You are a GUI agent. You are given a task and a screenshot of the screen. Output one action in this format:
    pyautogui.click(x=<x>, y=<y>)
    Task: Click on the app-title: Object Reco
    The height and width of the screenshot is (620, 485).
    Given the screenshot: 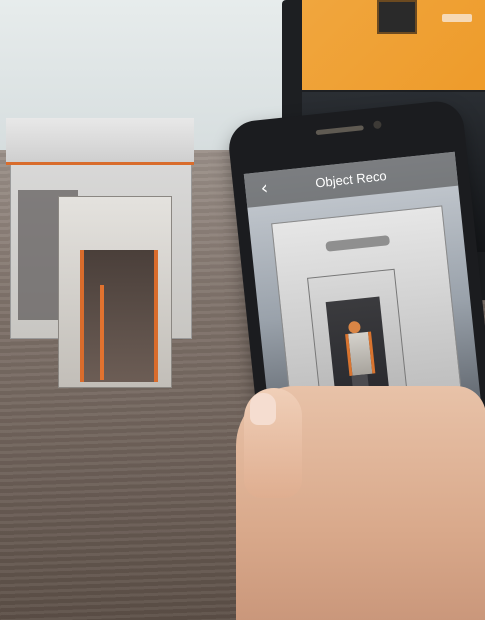 What is the action you would take?
    pyautogui.click(x=351, y=179)
    